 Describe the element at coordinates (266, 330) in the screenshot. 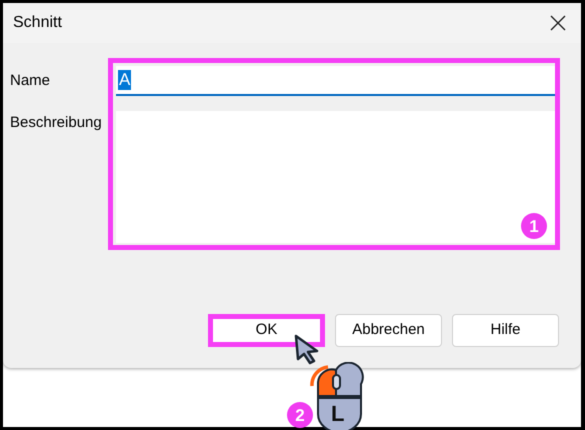

I see `dialog-button: OK` at that location.